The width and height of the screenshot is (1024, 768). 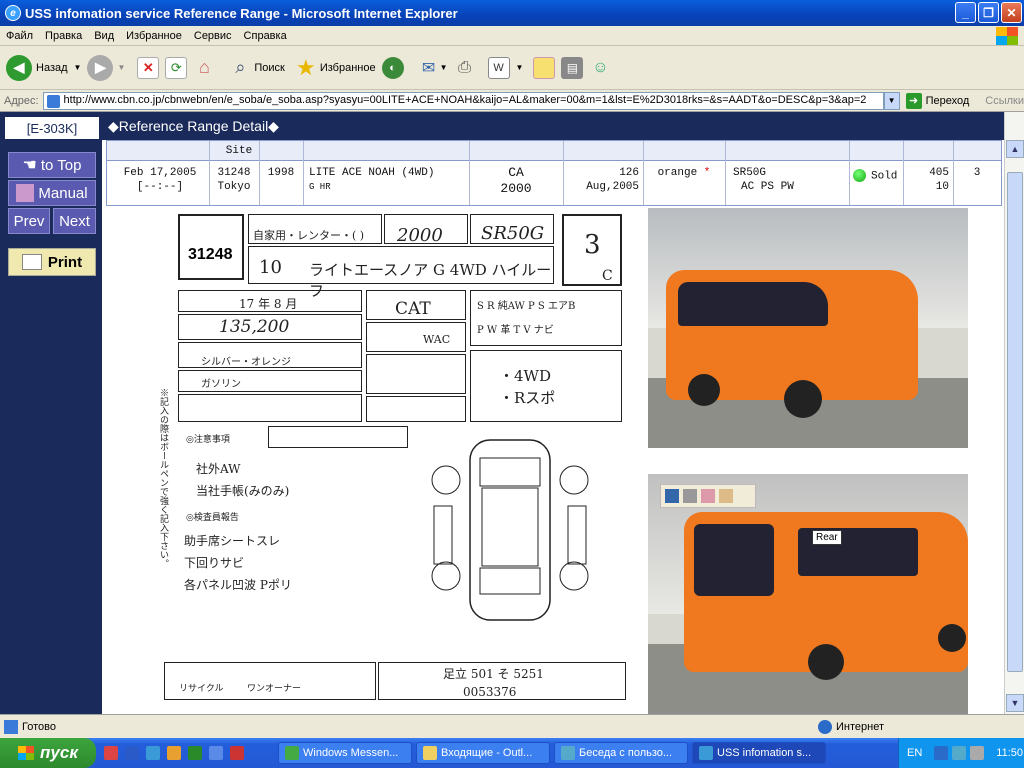 I want to click on address-dropdown-icon: ▼, so click(x=891, y=100).